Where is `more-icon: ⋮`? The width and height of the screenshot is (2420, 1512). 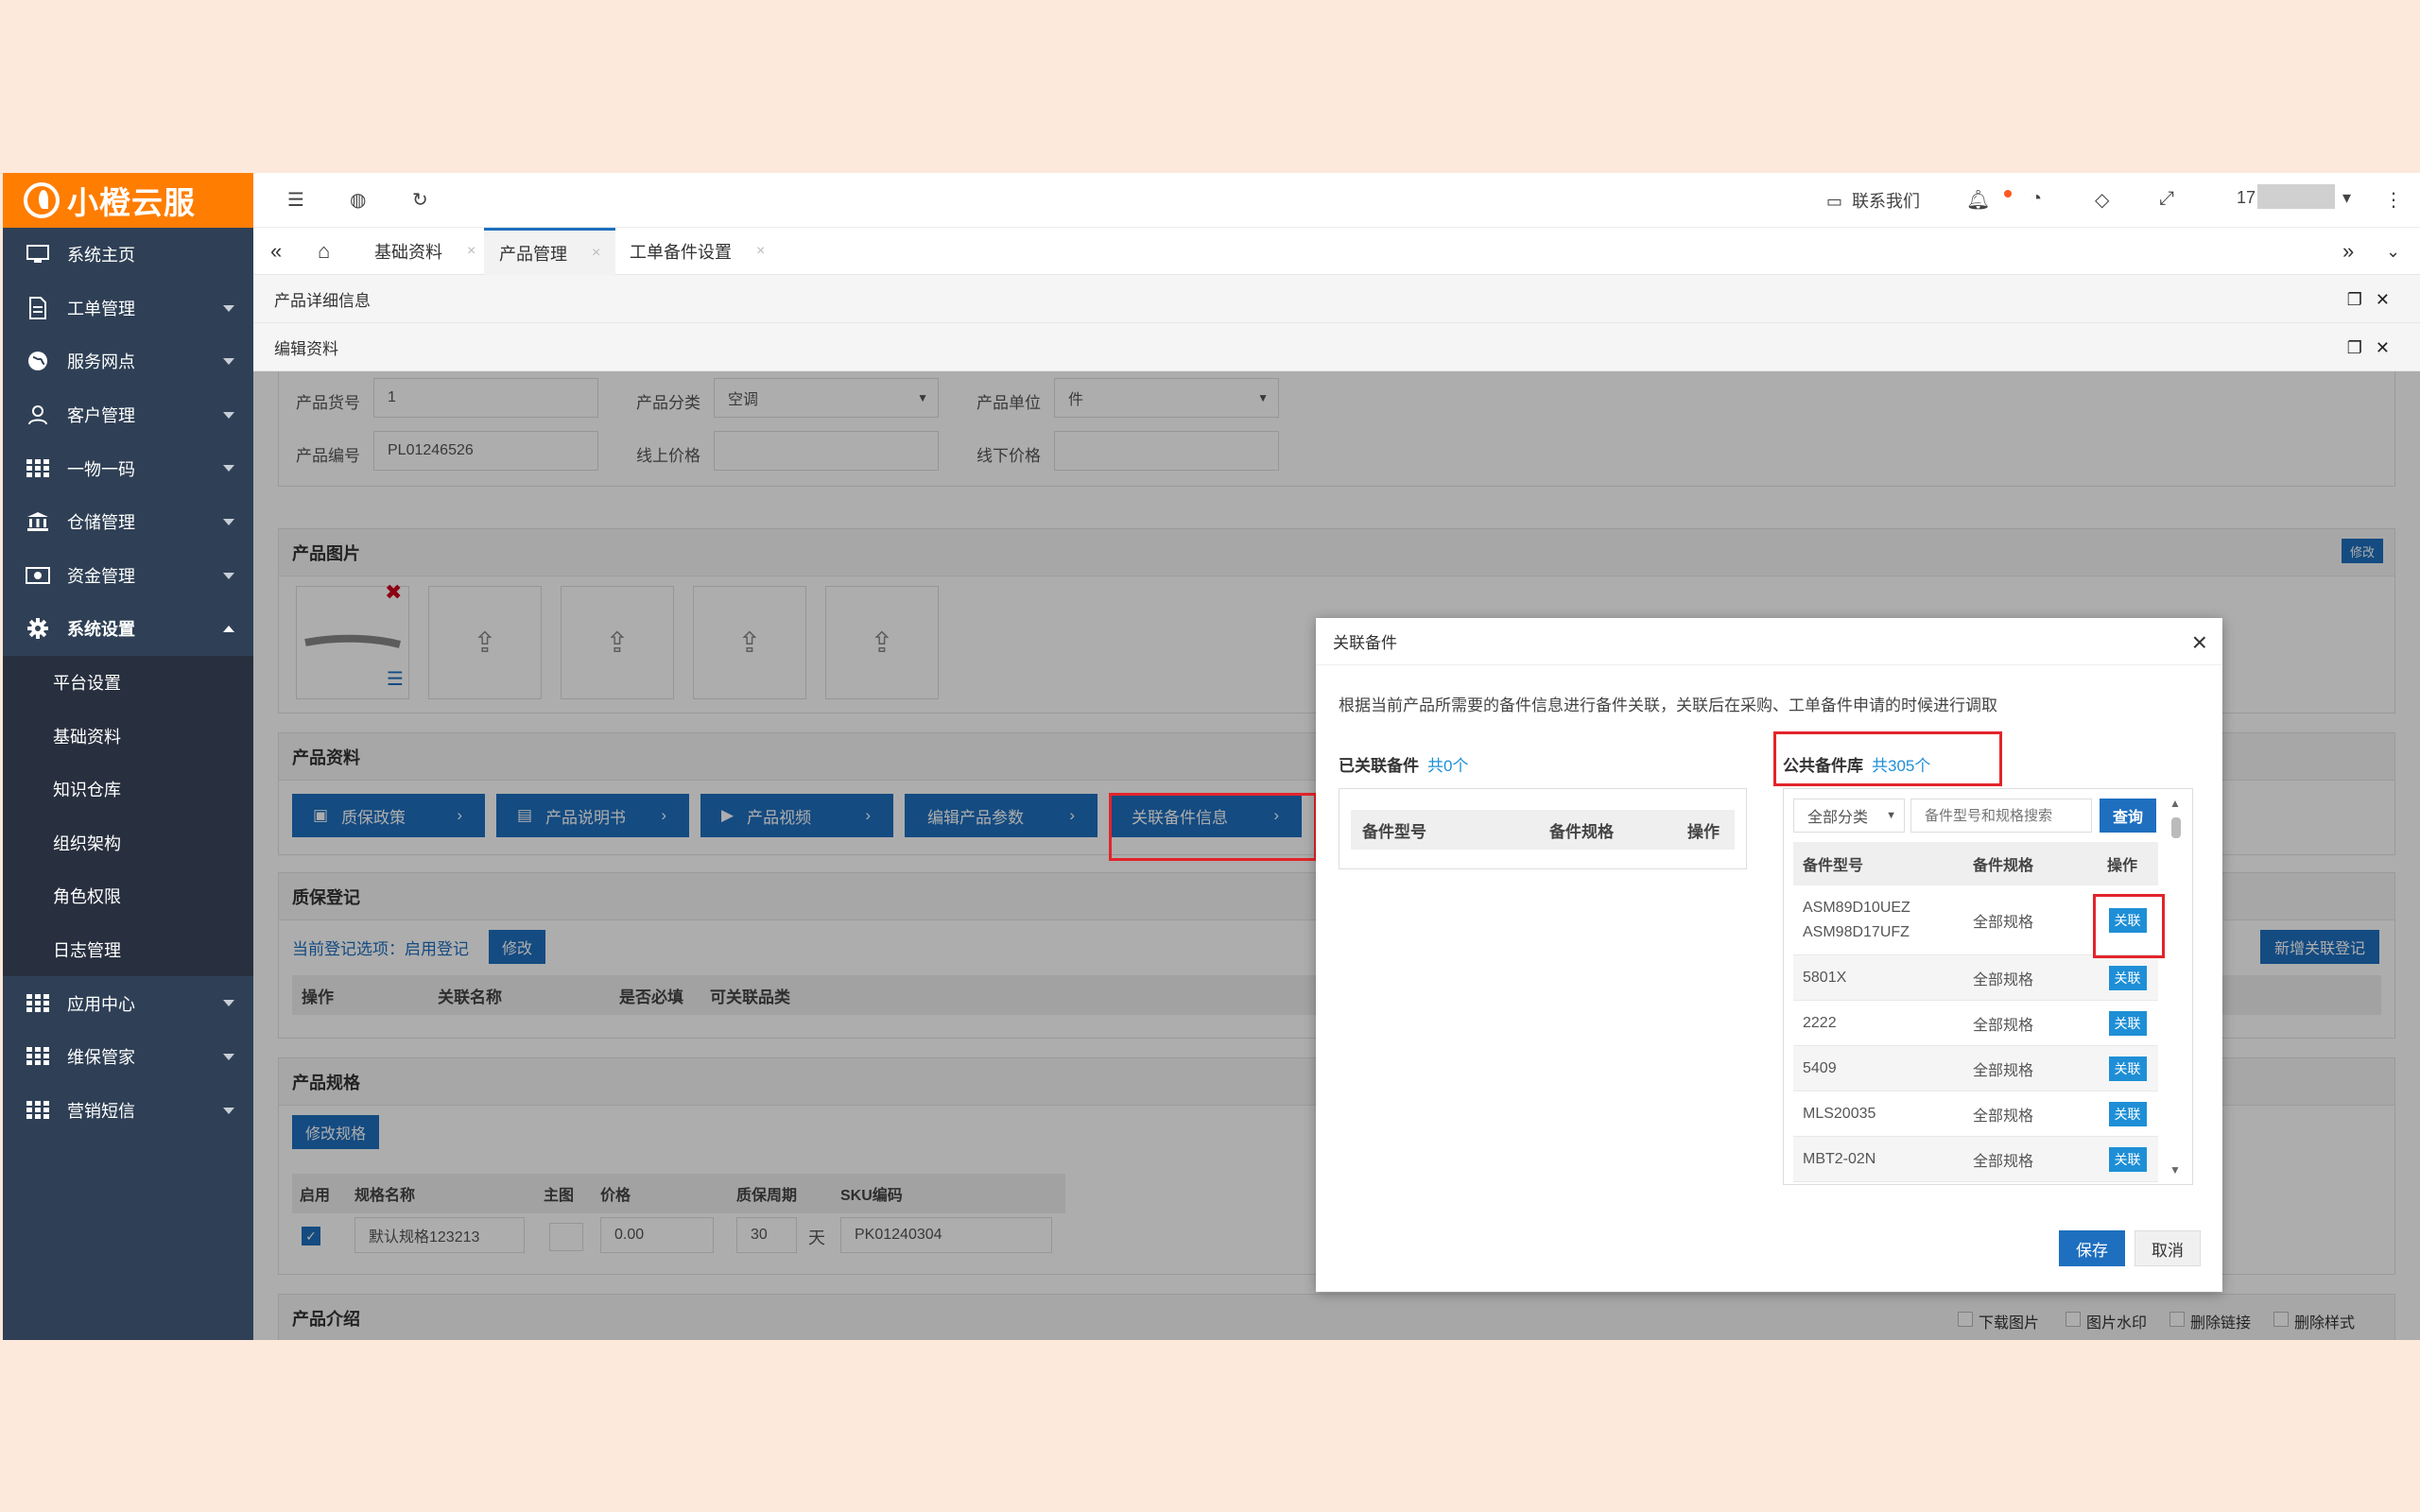
more-icon: ⋮ is located at coordinates (2394, 200).